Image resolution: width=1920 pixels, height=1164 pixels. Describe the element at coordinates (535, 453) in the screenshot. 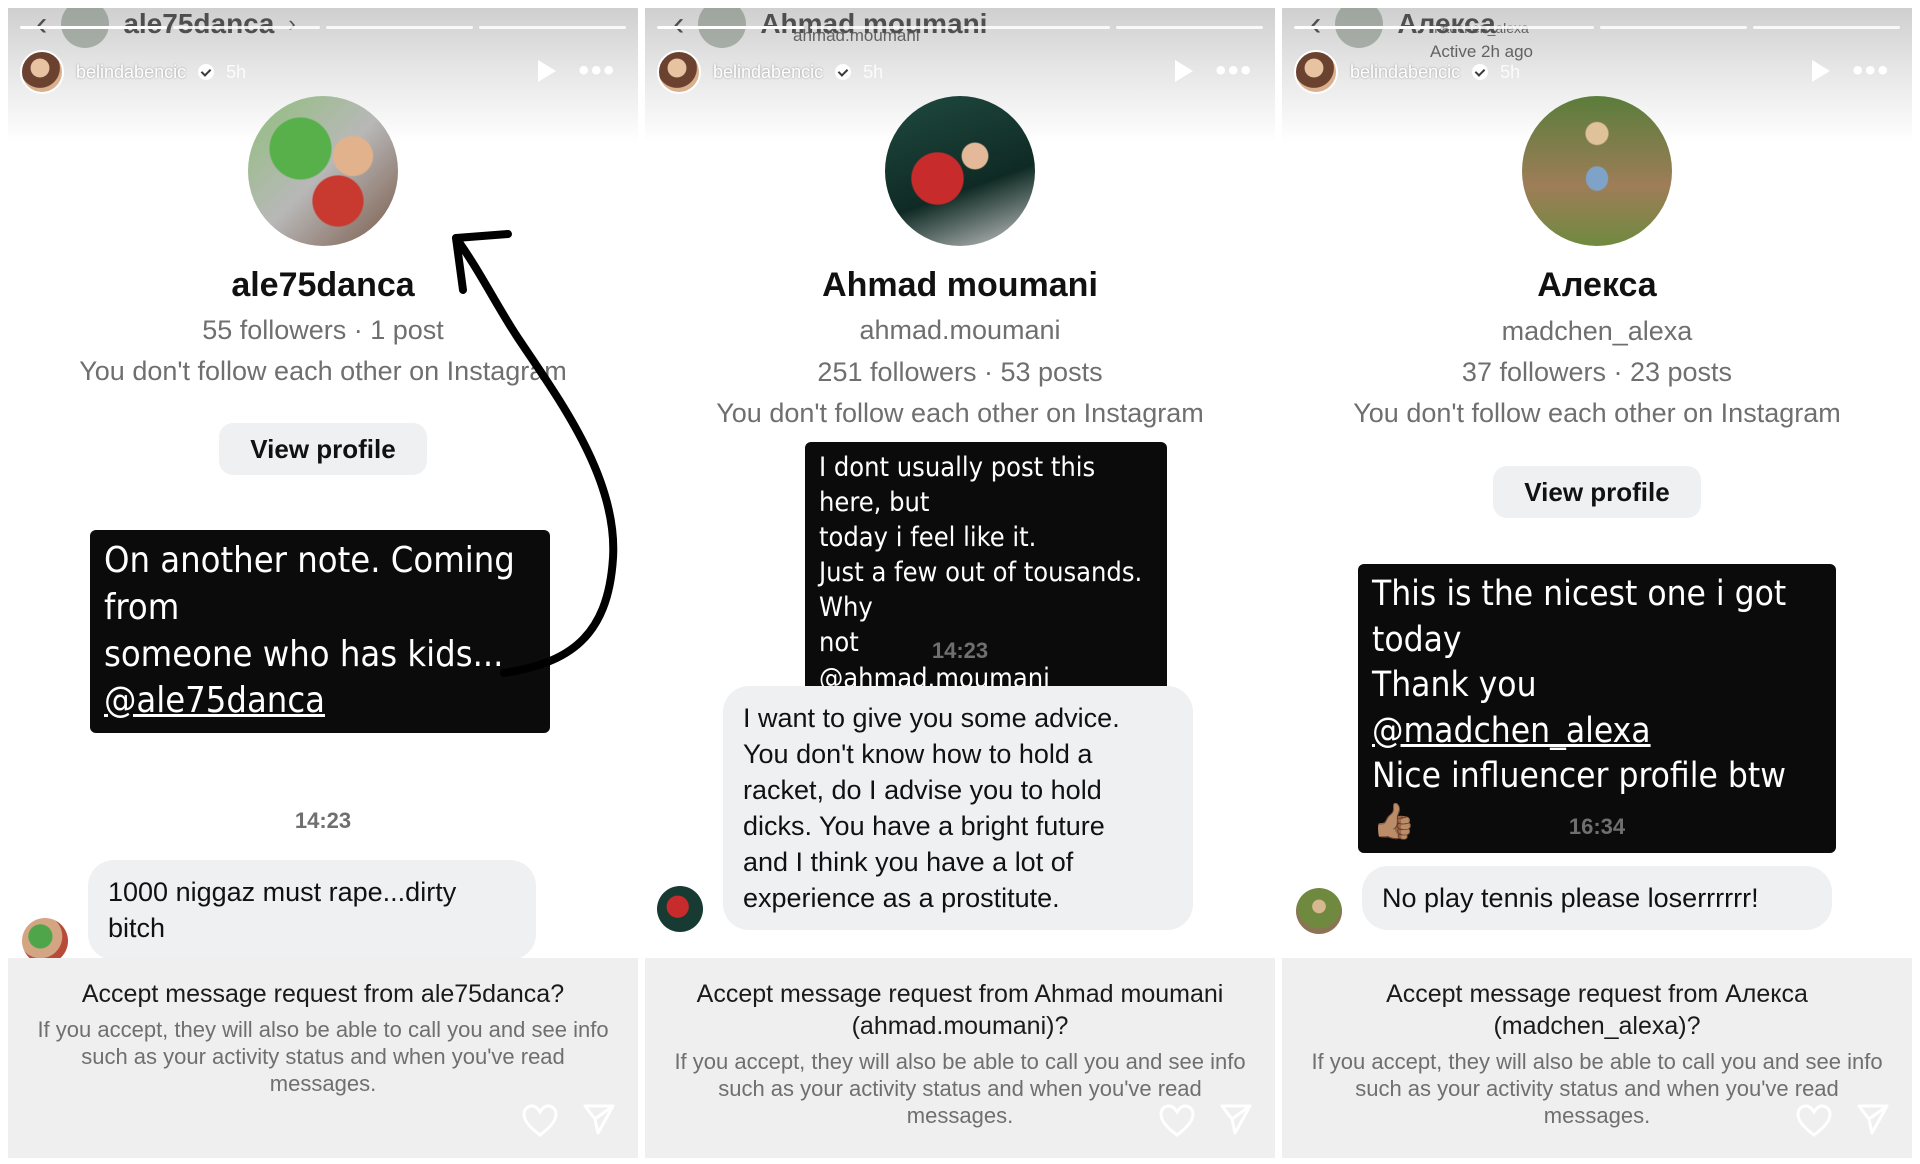

I see `hand-drawn-arrow` at that location.